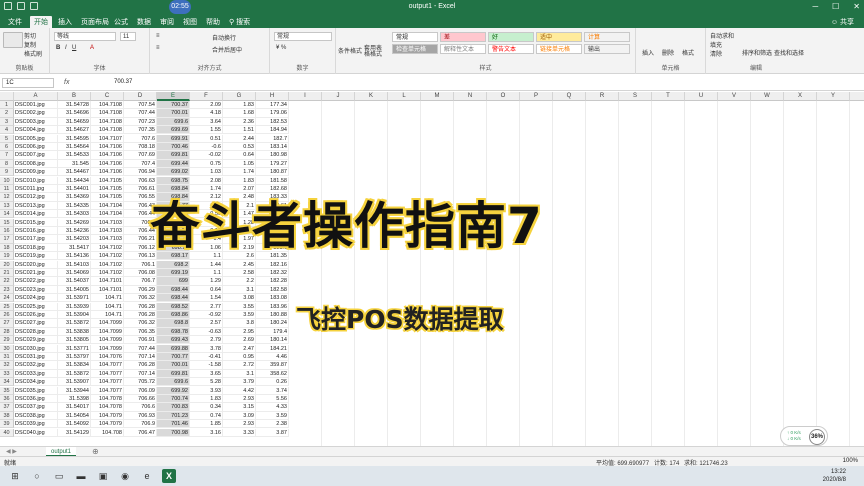  What do you see at coordinates (74, 340) in the screenshot?
I see `cell: 31.53805` at bounding box center [74, 340].